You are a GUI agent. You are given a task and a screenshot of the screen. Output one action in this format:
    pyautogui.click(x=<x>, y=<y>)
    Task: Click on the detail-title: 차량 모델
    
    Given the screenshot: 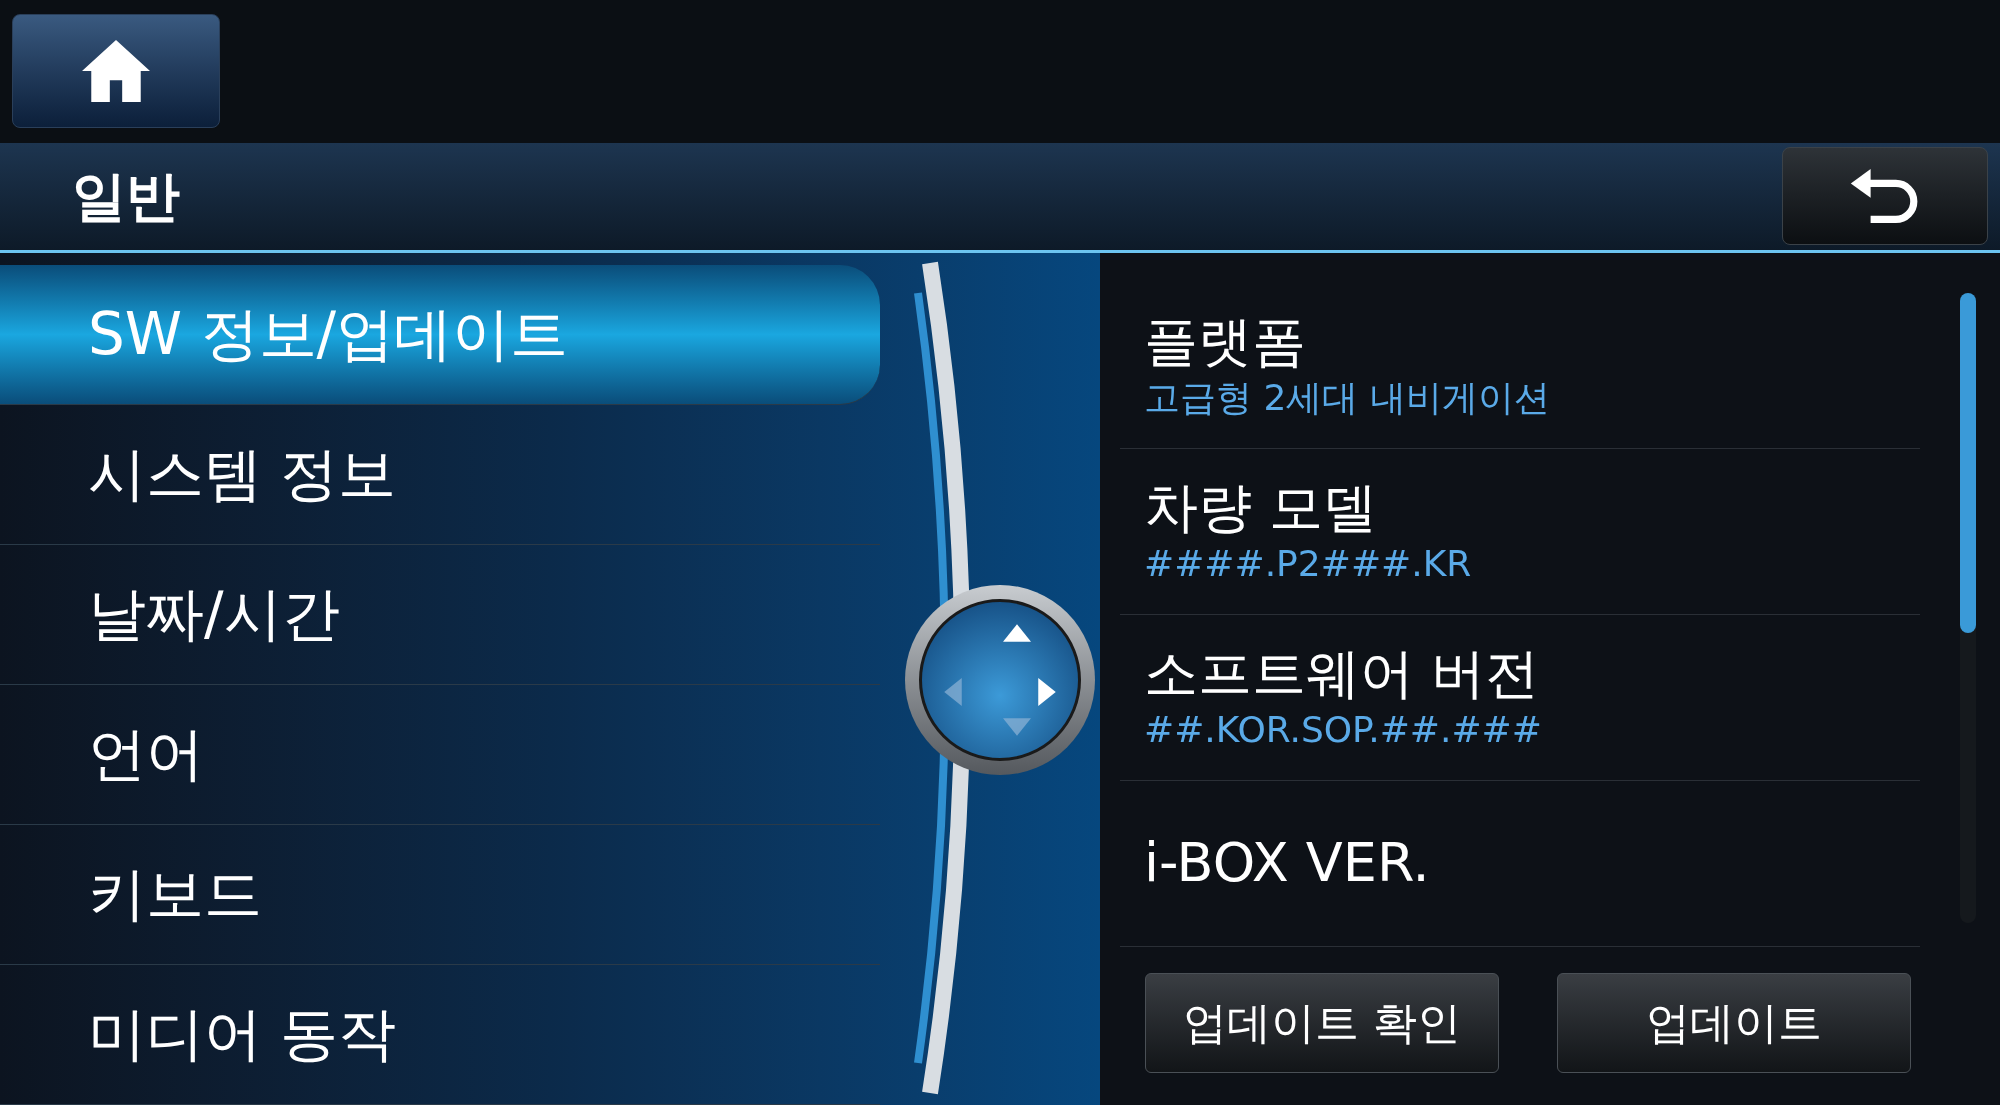 What is the action you would take?
    pyautogui.click(x=1261, y=508)
    